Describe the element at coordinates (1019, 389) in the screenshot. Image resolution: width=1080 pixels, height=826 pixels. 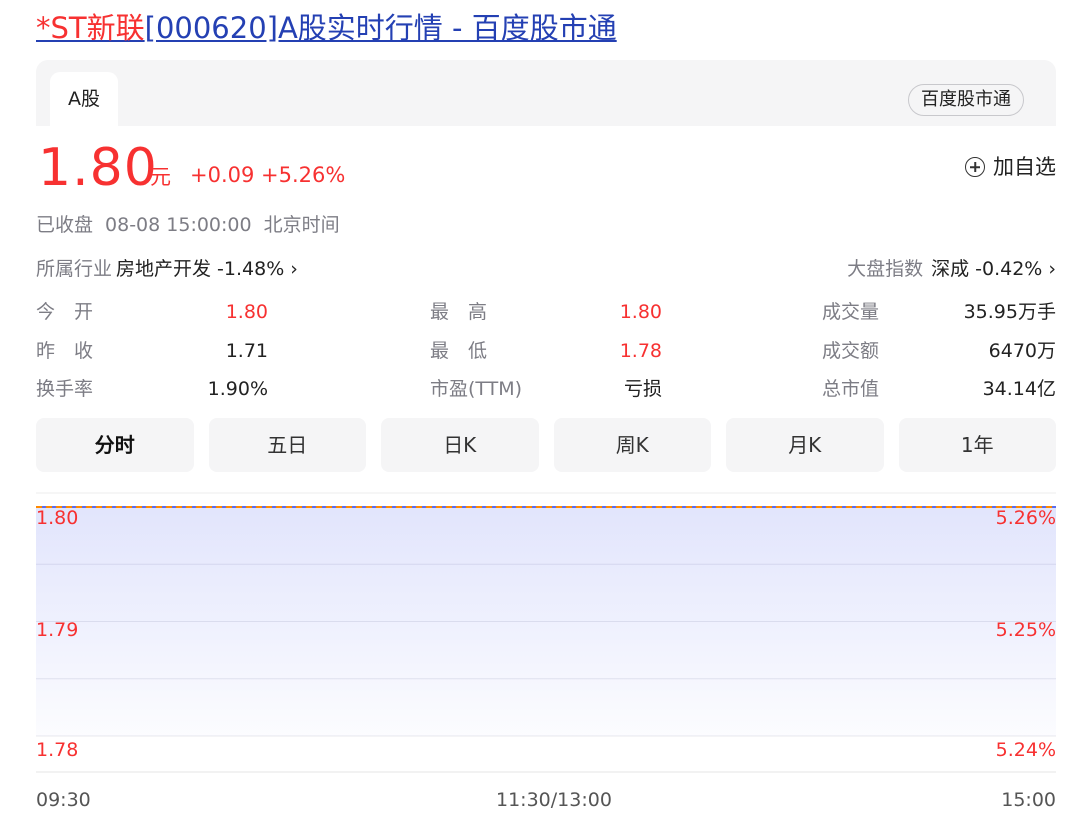
I see `stat-value-market-cap: 34.14亿` at that location.